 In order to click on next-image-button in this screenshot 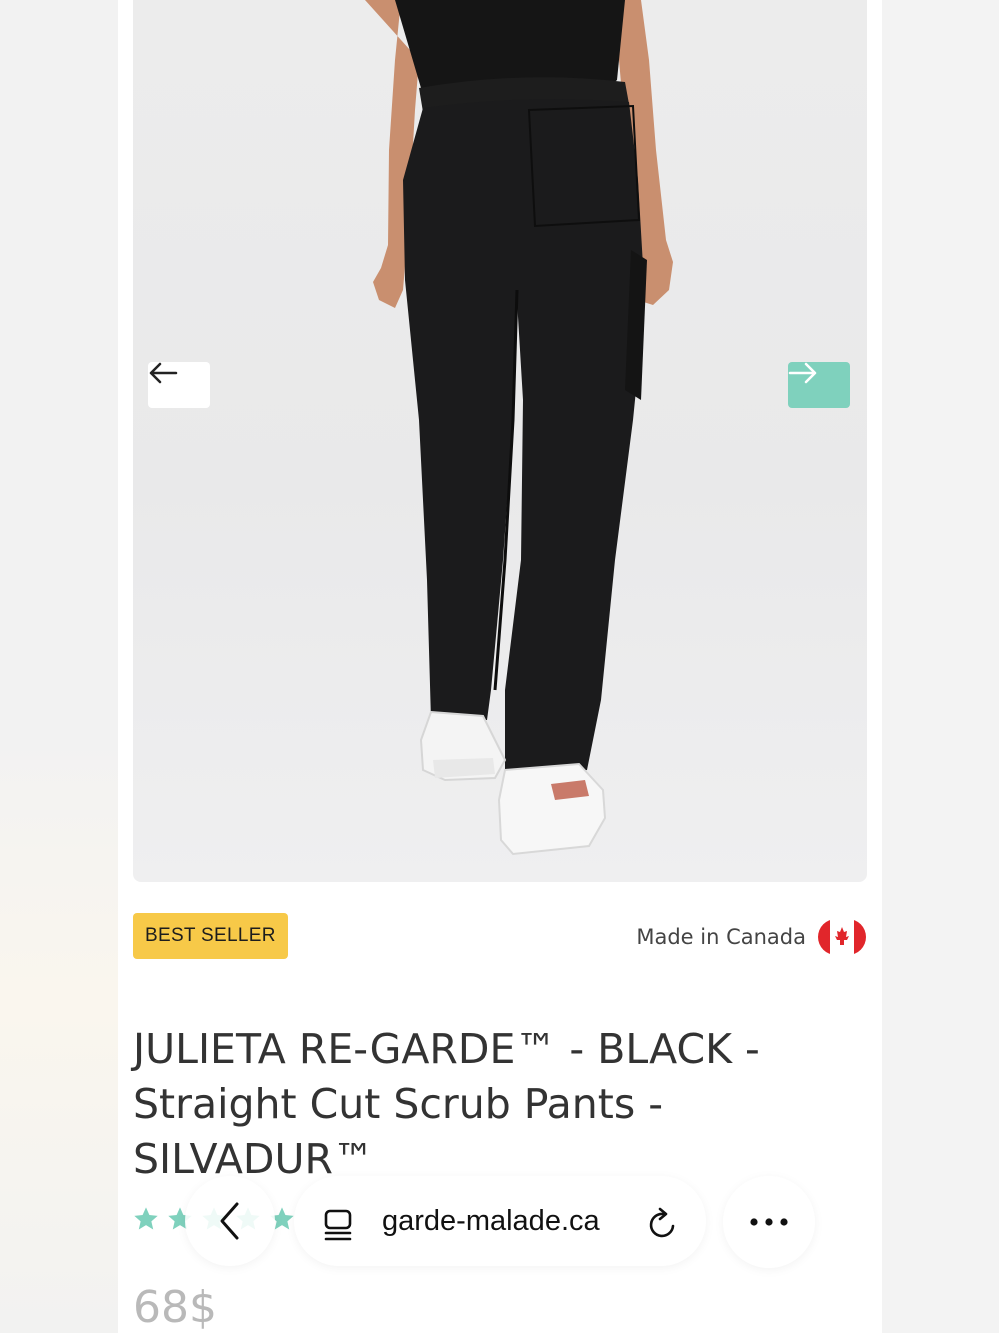, I will do `click(819, 385)`.